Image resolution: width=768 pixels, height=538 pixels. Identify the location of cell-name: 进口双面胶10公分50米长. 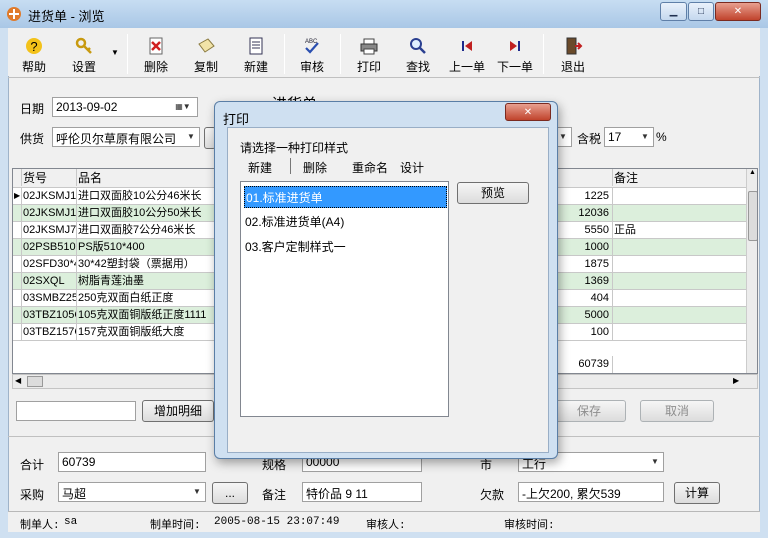
(147, 213).